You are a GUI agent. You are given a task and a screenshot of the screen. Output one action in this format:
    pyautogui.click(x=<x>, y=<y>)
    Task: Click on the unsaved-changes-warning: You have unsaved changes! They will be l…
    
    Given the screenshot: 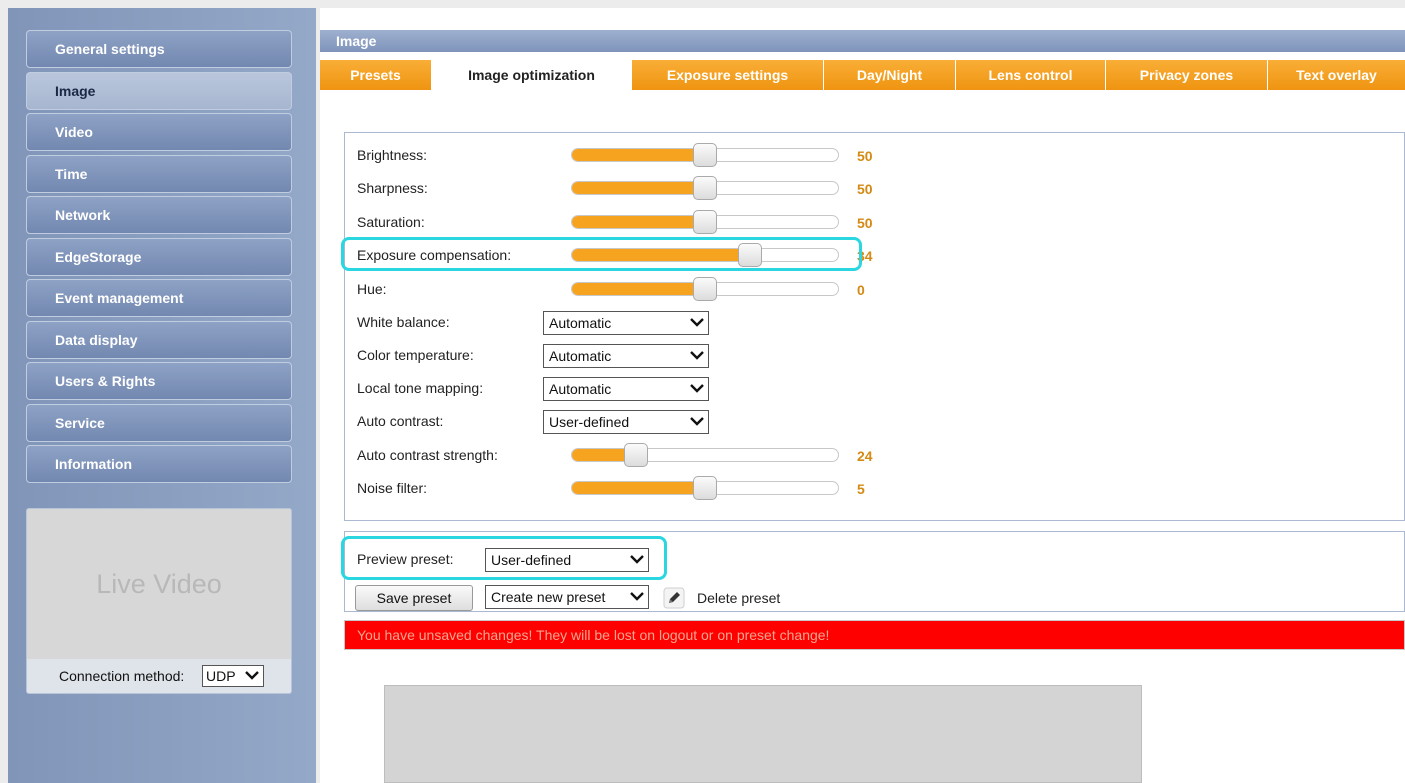 What is the action you would take?
    pyautogui.click(x=874, y=635)
    